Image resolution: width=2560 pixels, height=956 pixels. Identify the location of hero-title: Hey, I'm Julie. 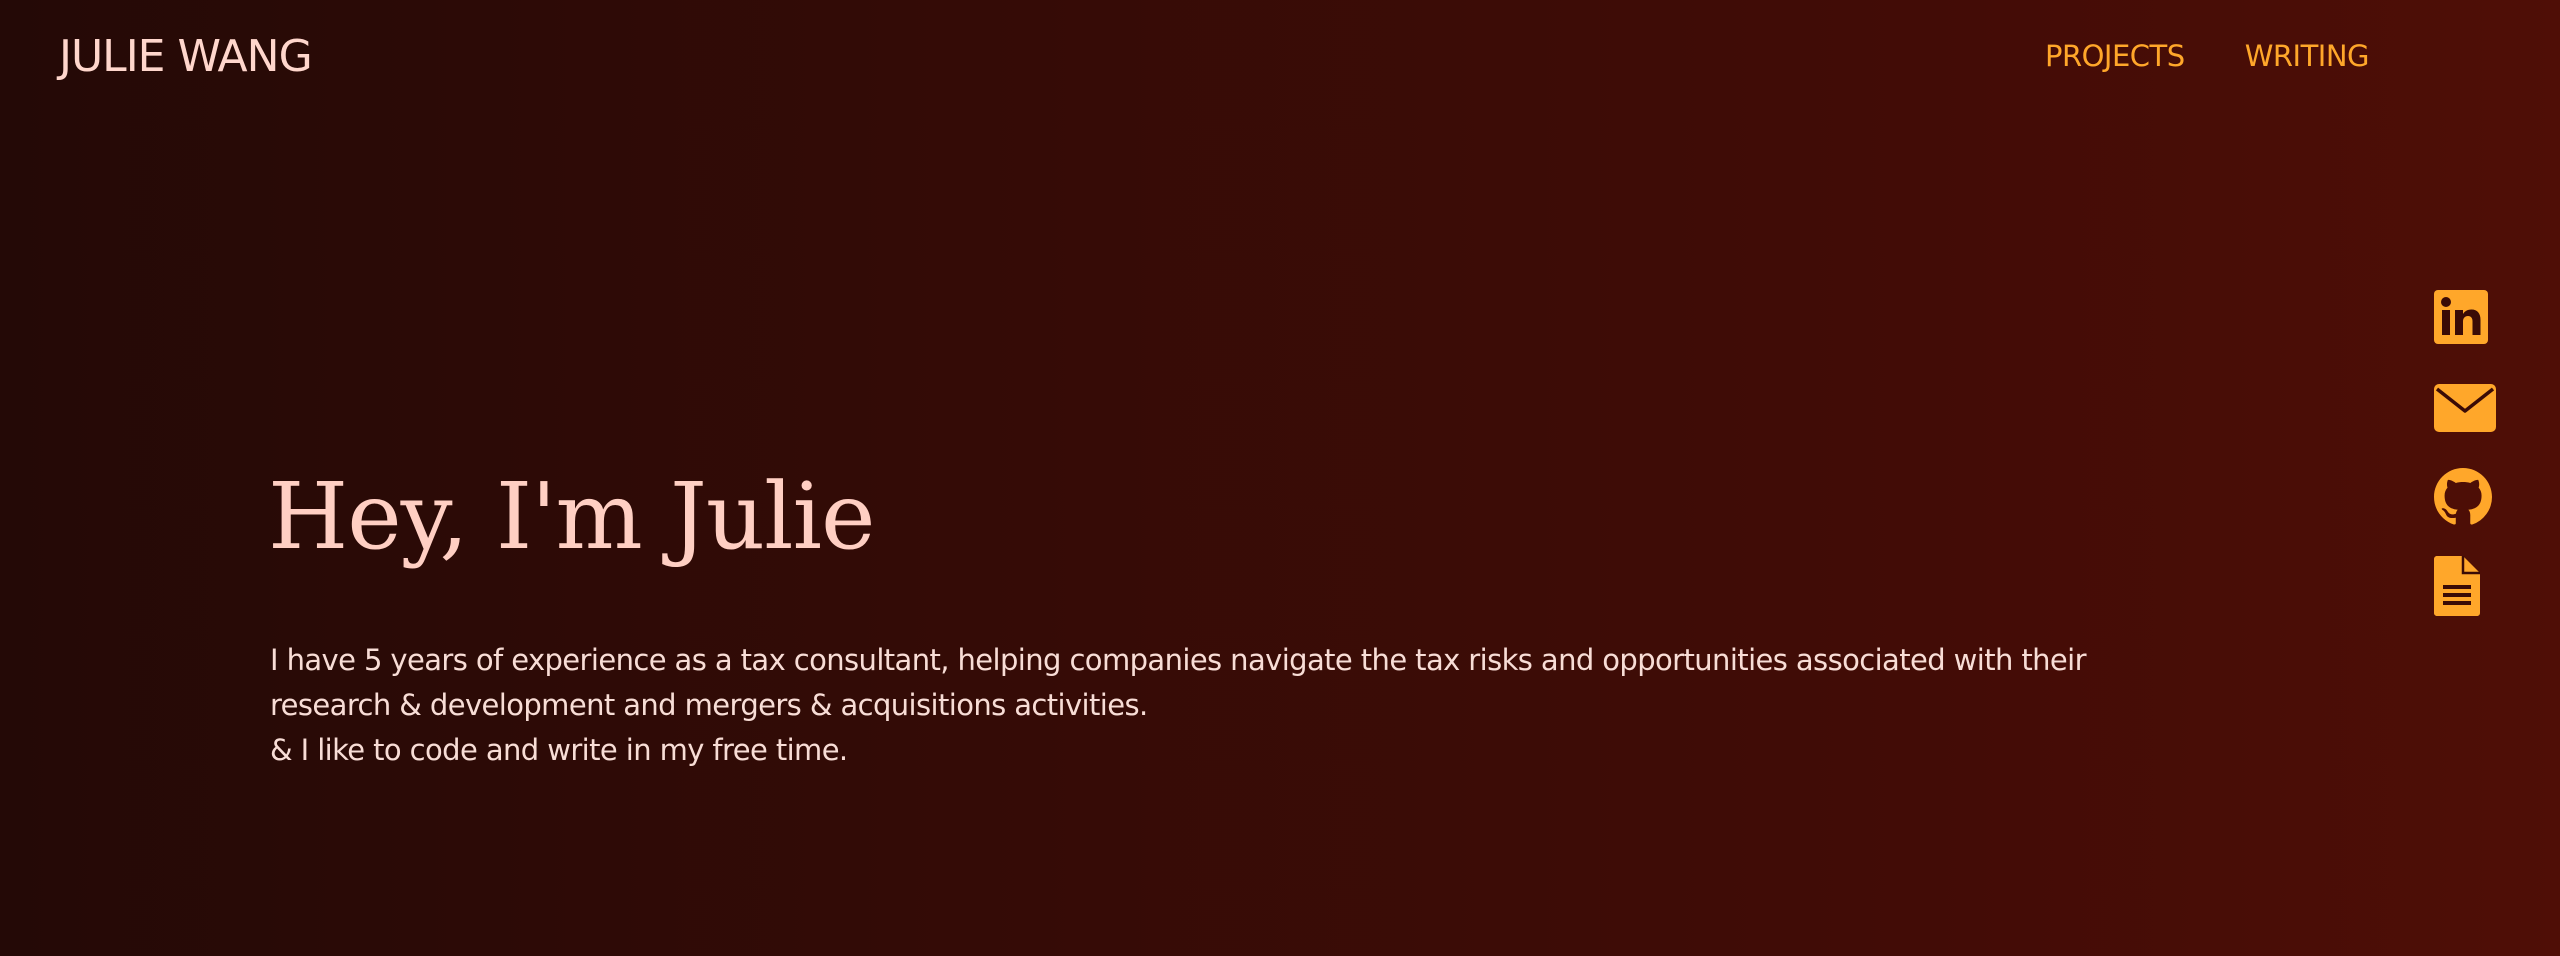
(571, 516).